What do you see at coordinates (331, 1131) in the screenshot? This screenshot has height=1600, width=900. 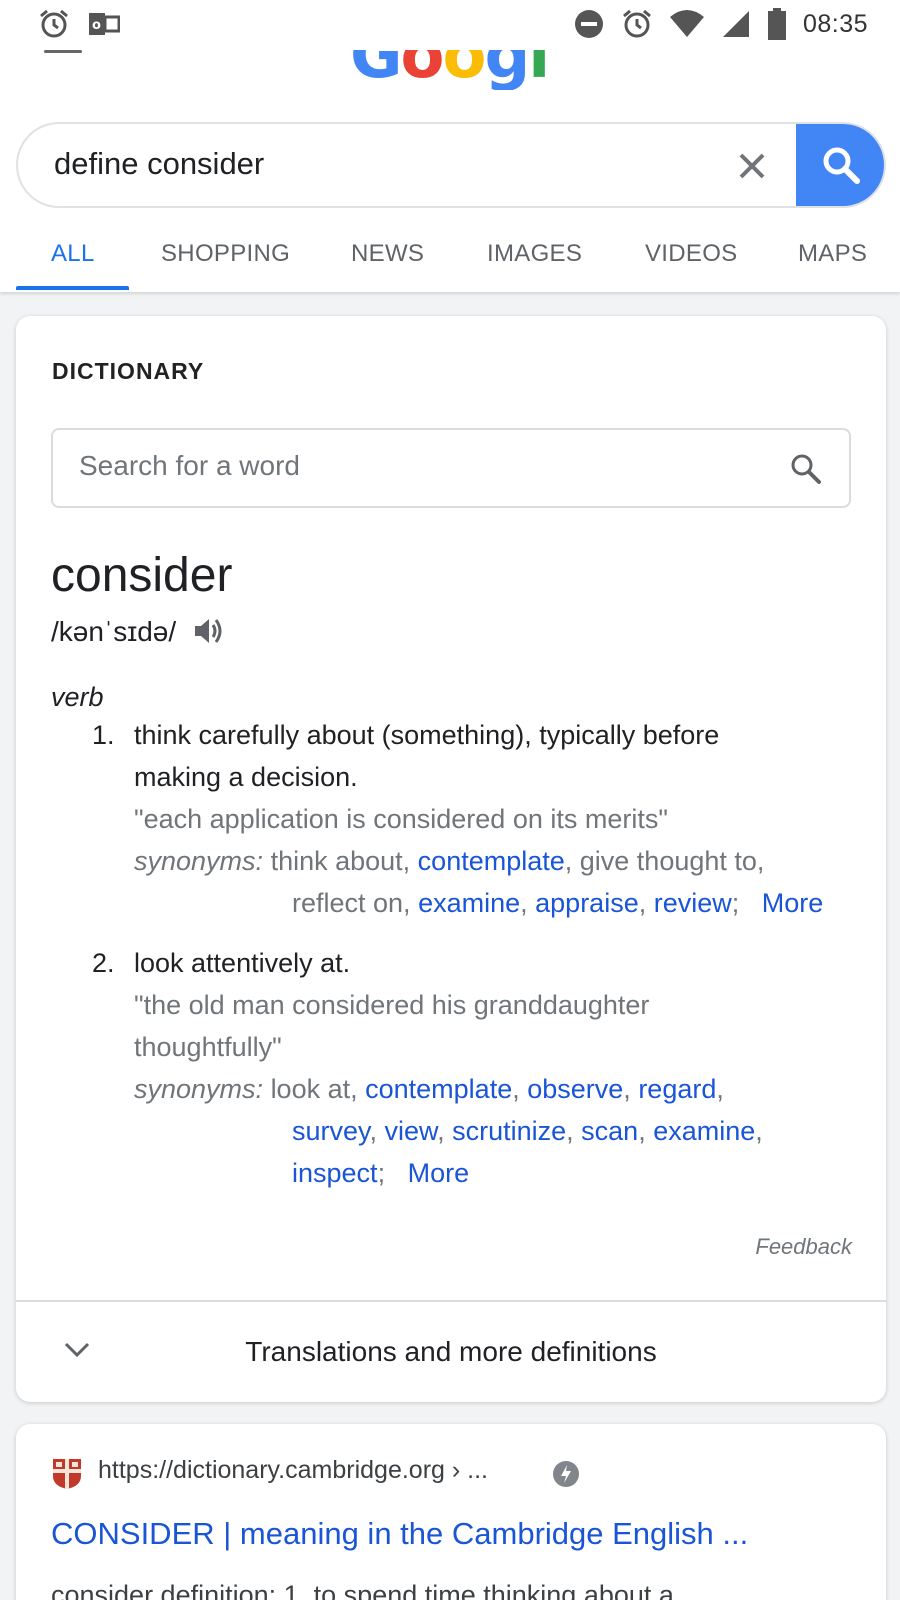 I see `synonym-link: survey` at bounding box center [331, 1131].